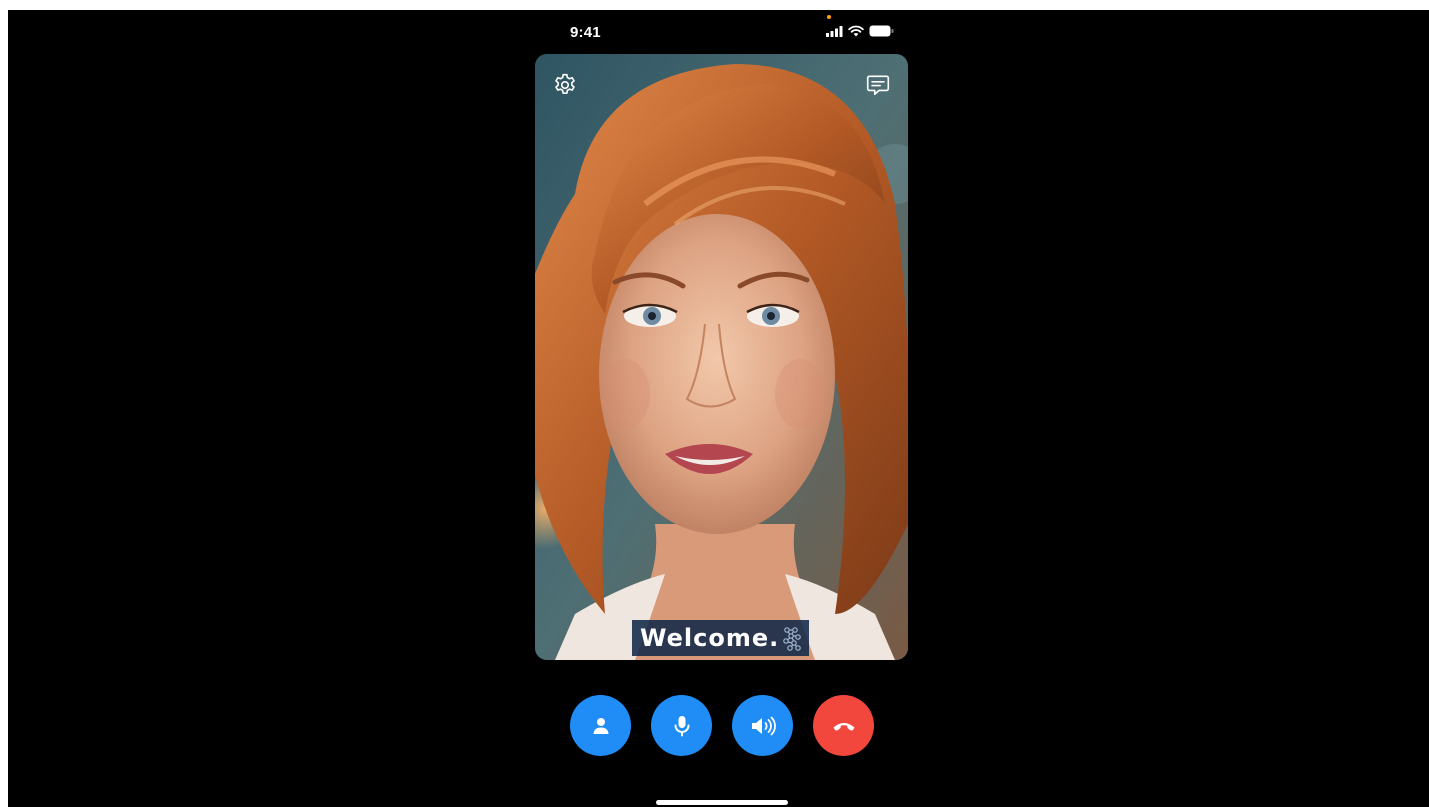  What do you see at coordinates (856, 31) in the screenshot?
I see `wifi-icon` at bounding box center [856, 31].